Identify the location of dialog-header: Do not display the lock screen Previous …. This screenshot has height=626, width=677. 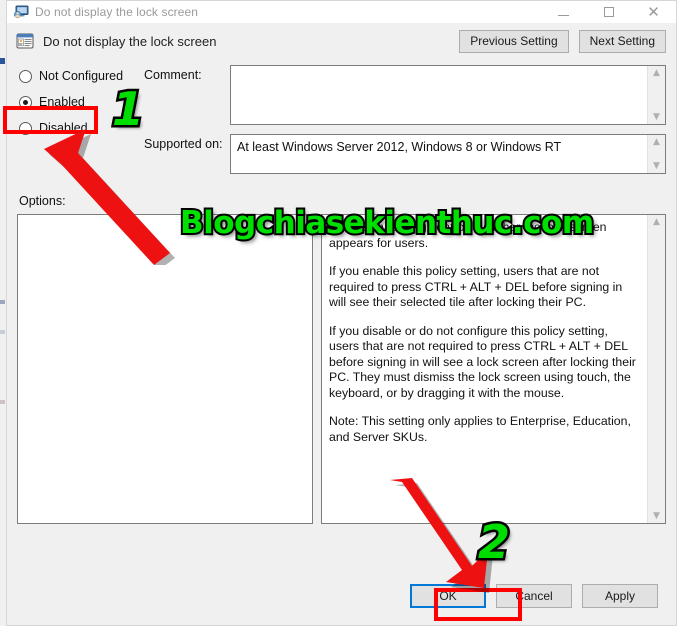
(341, 41).